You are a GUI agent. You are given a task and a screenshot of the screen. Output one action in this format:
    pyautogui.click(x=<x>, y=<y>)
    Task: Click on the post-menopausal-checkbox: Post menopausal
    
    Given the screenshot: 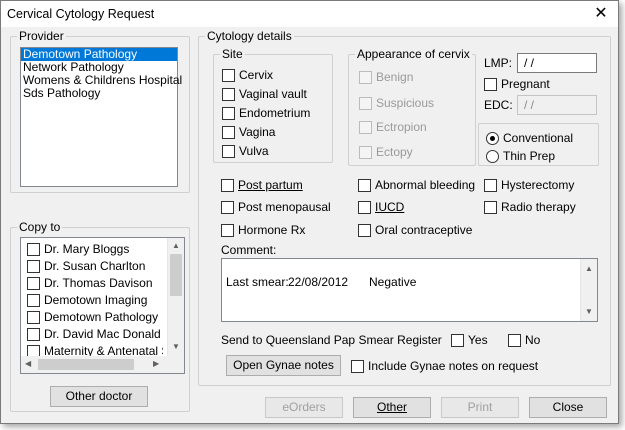 What is the action you would take?
    pyautogui.click(x=276, y=207)
    